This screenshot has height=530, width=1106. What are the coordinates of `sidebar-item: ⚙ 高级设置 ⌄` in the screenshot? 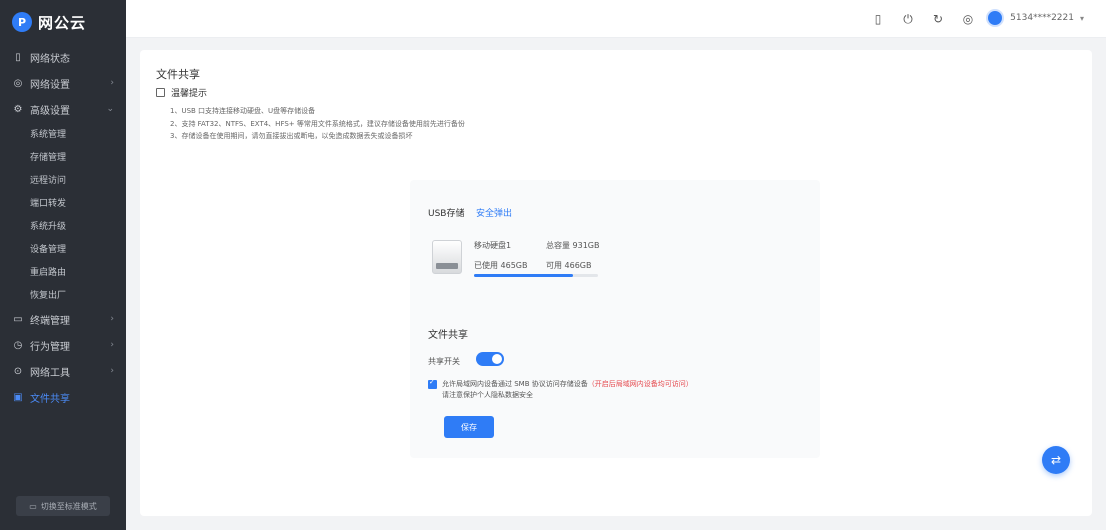 It's located at (63, 109).